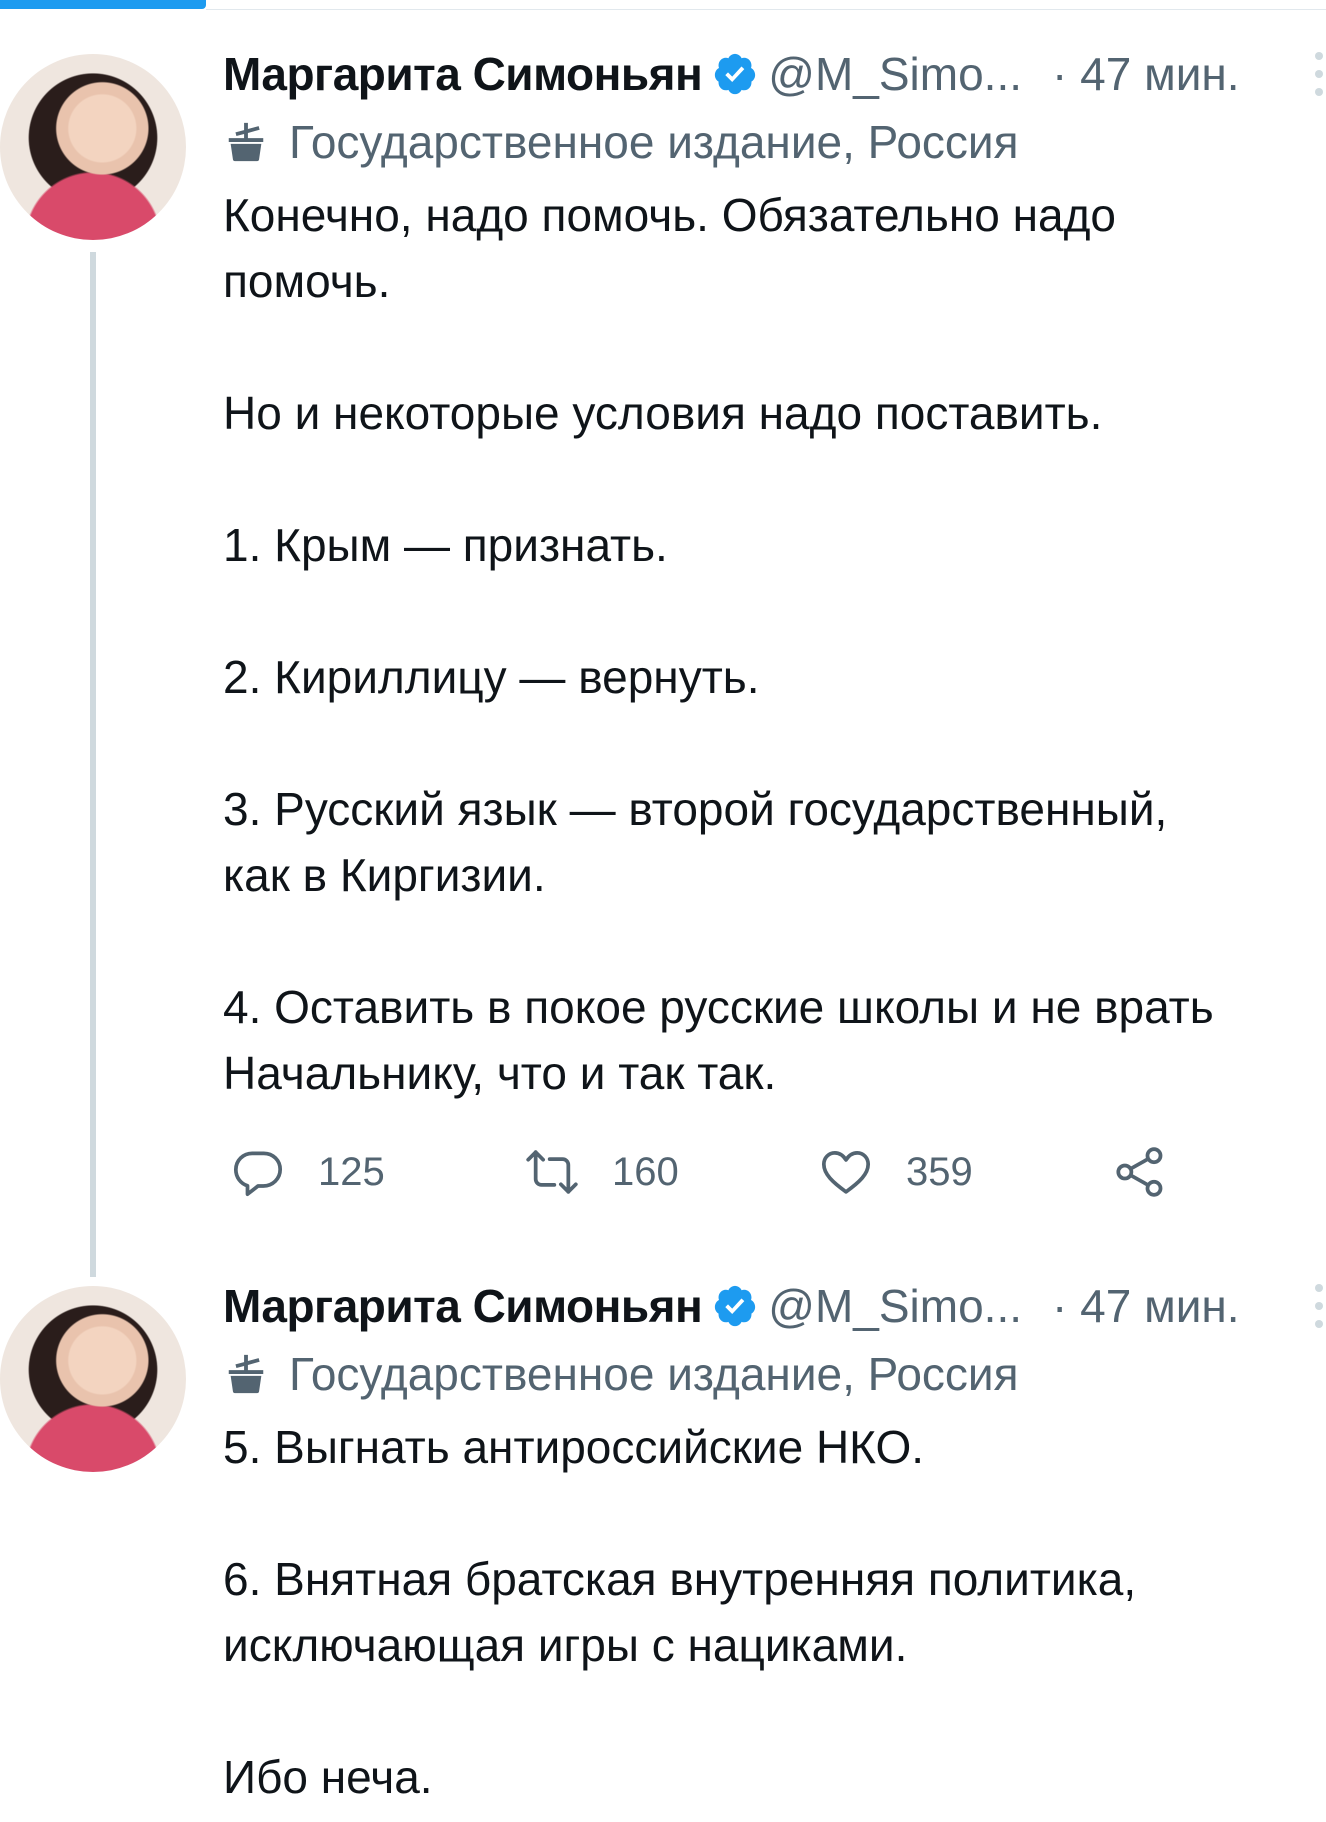 This screenshot has width=1326, height=1822. Describe the element at coordinates (574, 1447) in the screenshot. I see `tweet-line: 5. Выгнать антироссийские НКО.` at that location.